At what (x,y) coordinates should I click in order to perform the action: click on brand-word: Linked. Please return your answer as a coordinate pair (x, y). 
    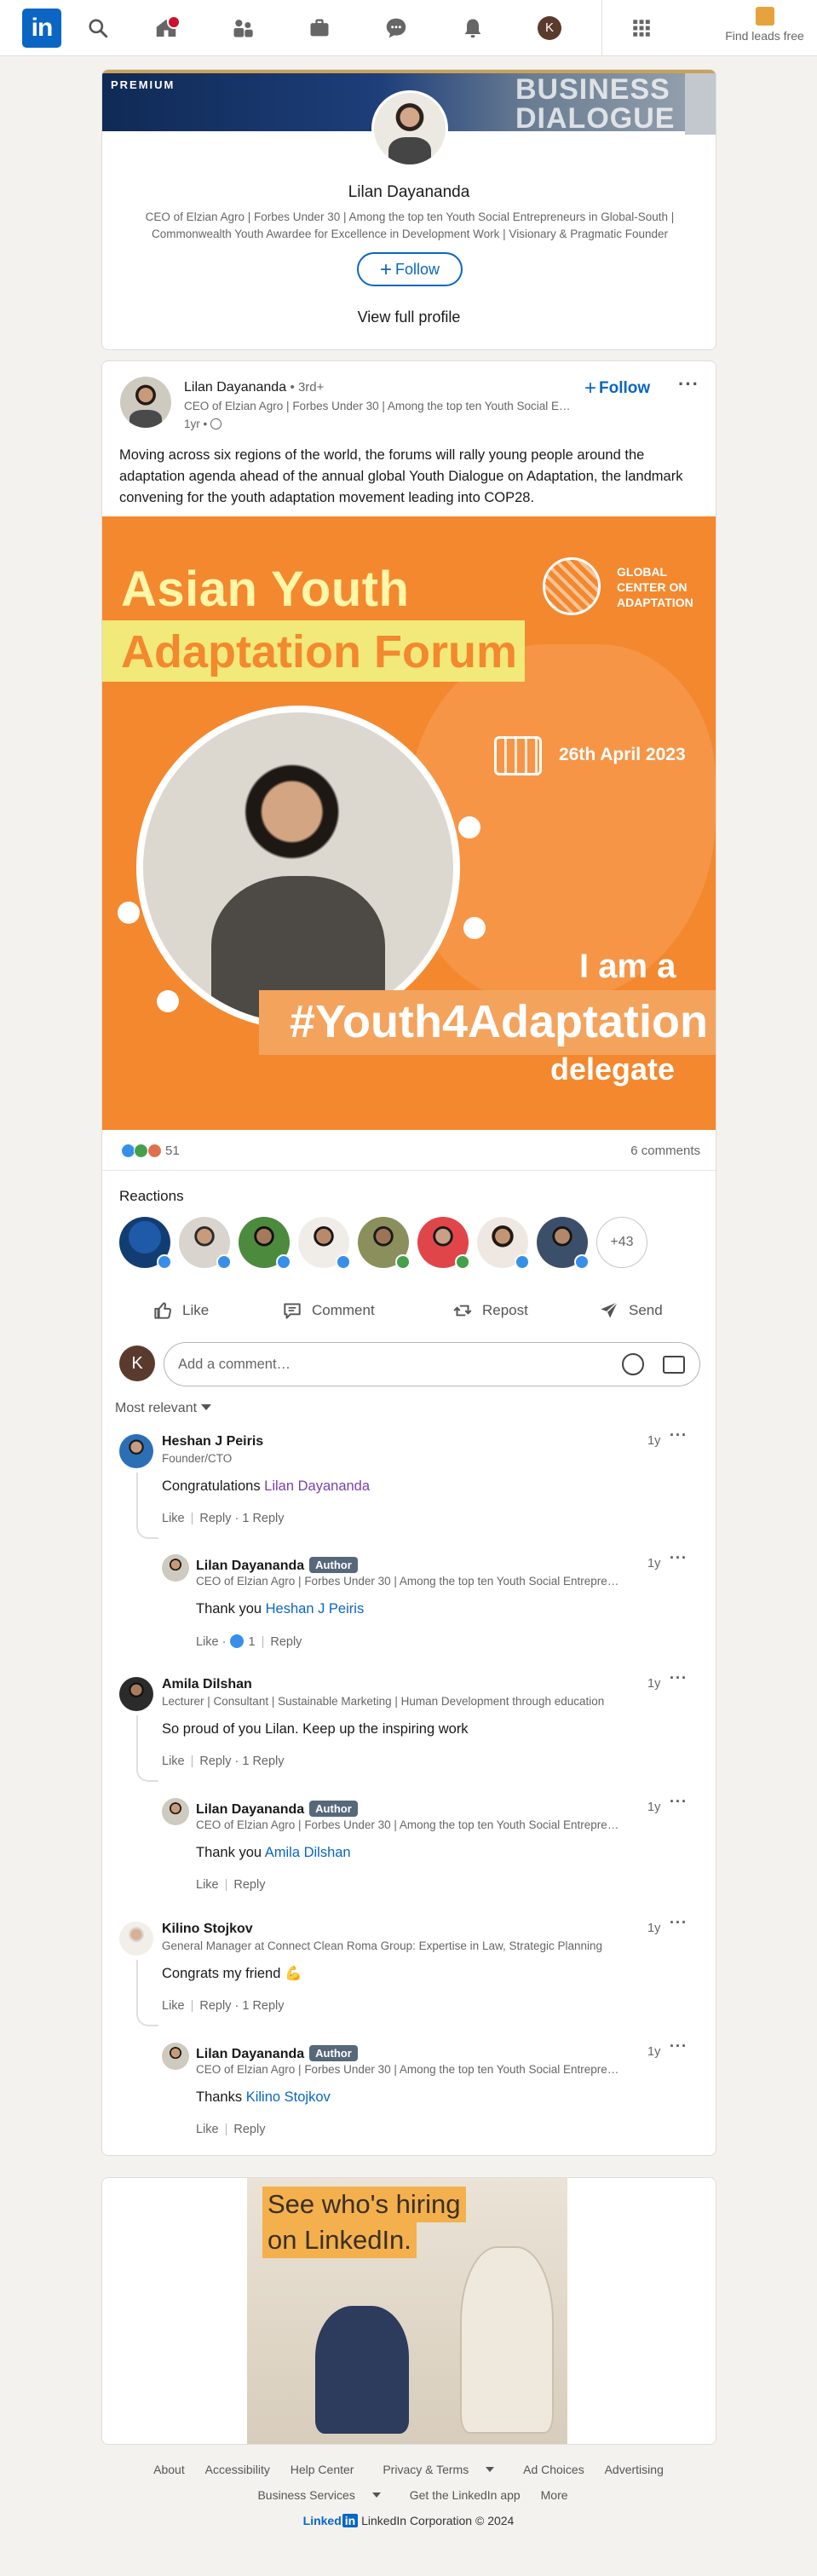
    Looking at the image, I should click on (322, 2520).